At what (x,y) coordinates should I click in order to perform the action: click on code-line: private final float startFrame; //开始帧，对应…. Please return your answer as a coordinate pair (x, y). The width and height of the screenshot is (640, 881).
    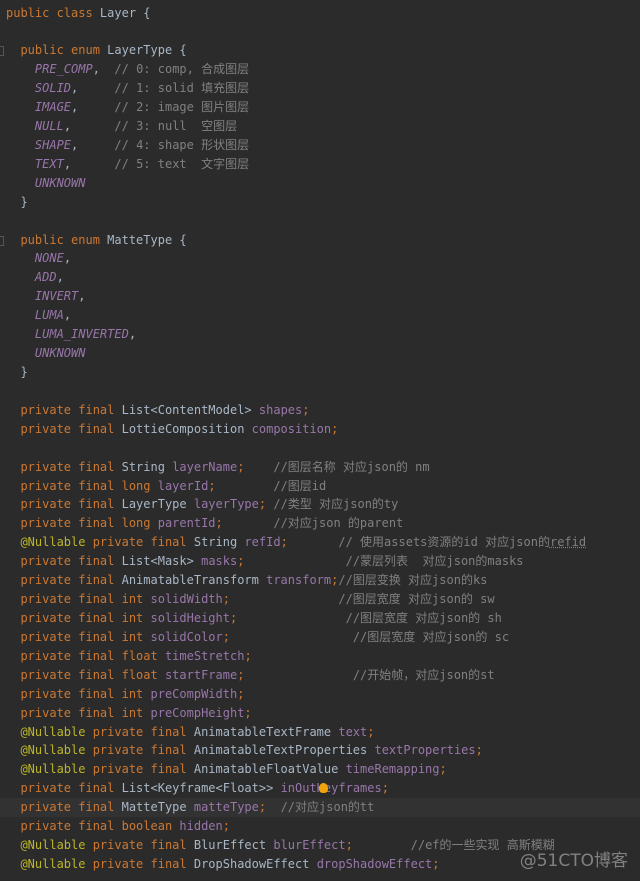
    Looking at the image, I should click on (320, 675).